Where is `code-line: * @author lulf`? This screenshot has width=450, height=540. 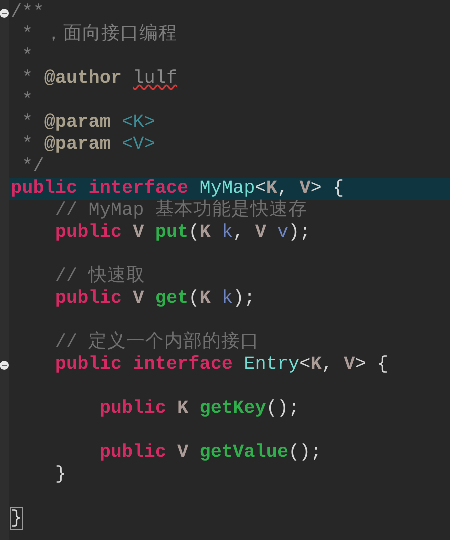
code-line: * @author lulf is located at coordinates (99, 79).